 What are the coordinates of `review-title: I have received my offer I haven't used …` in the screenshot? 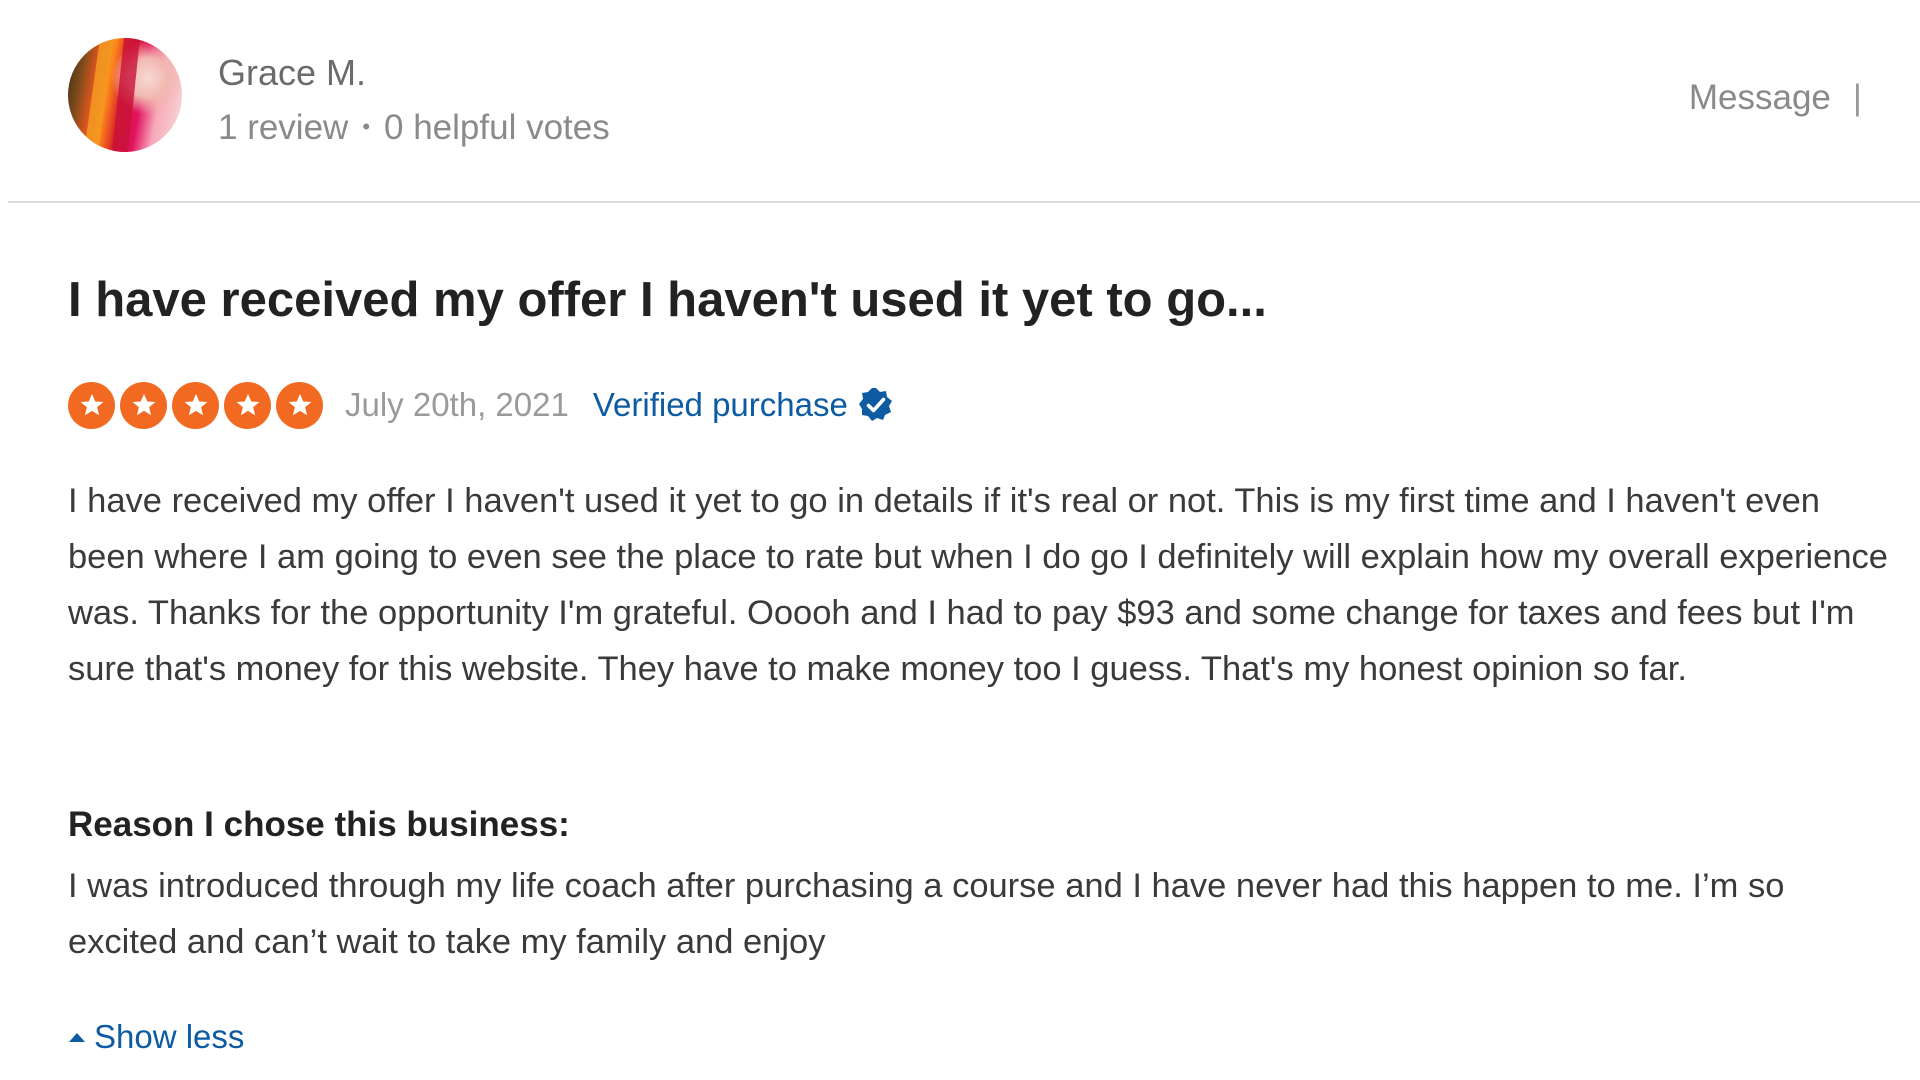 It's located at (667, 300).